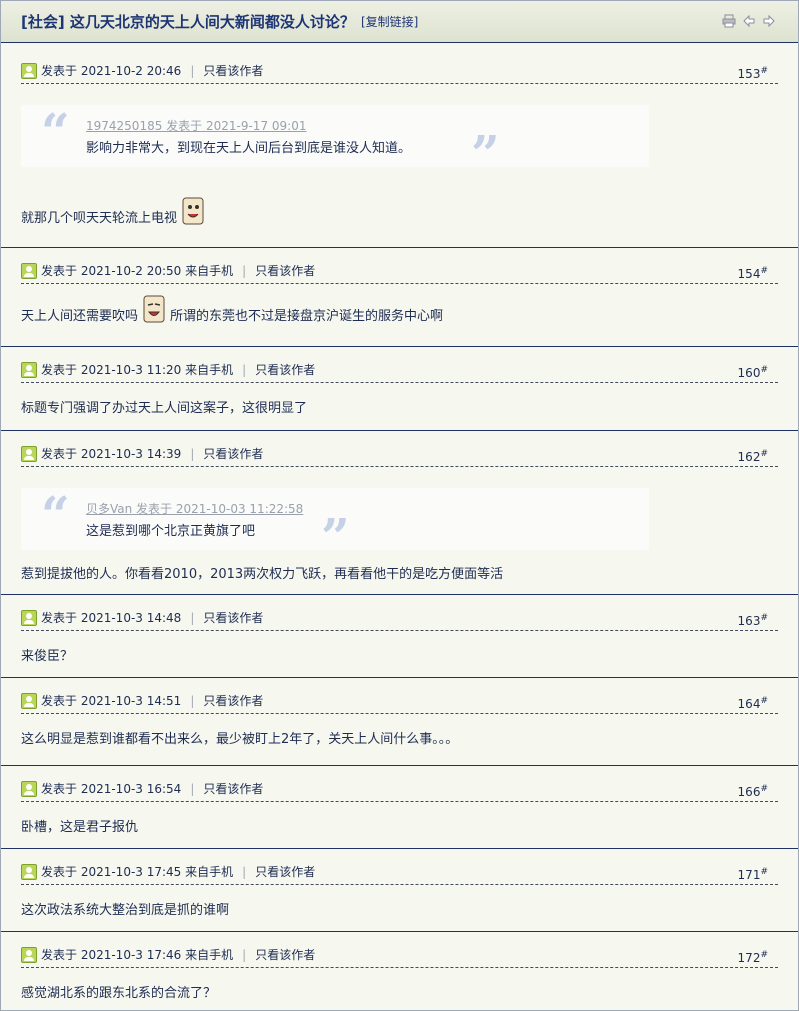  Describe the element at coordinates (753, 957) in the screenshot. I see `floor-number: 172#` at that location.